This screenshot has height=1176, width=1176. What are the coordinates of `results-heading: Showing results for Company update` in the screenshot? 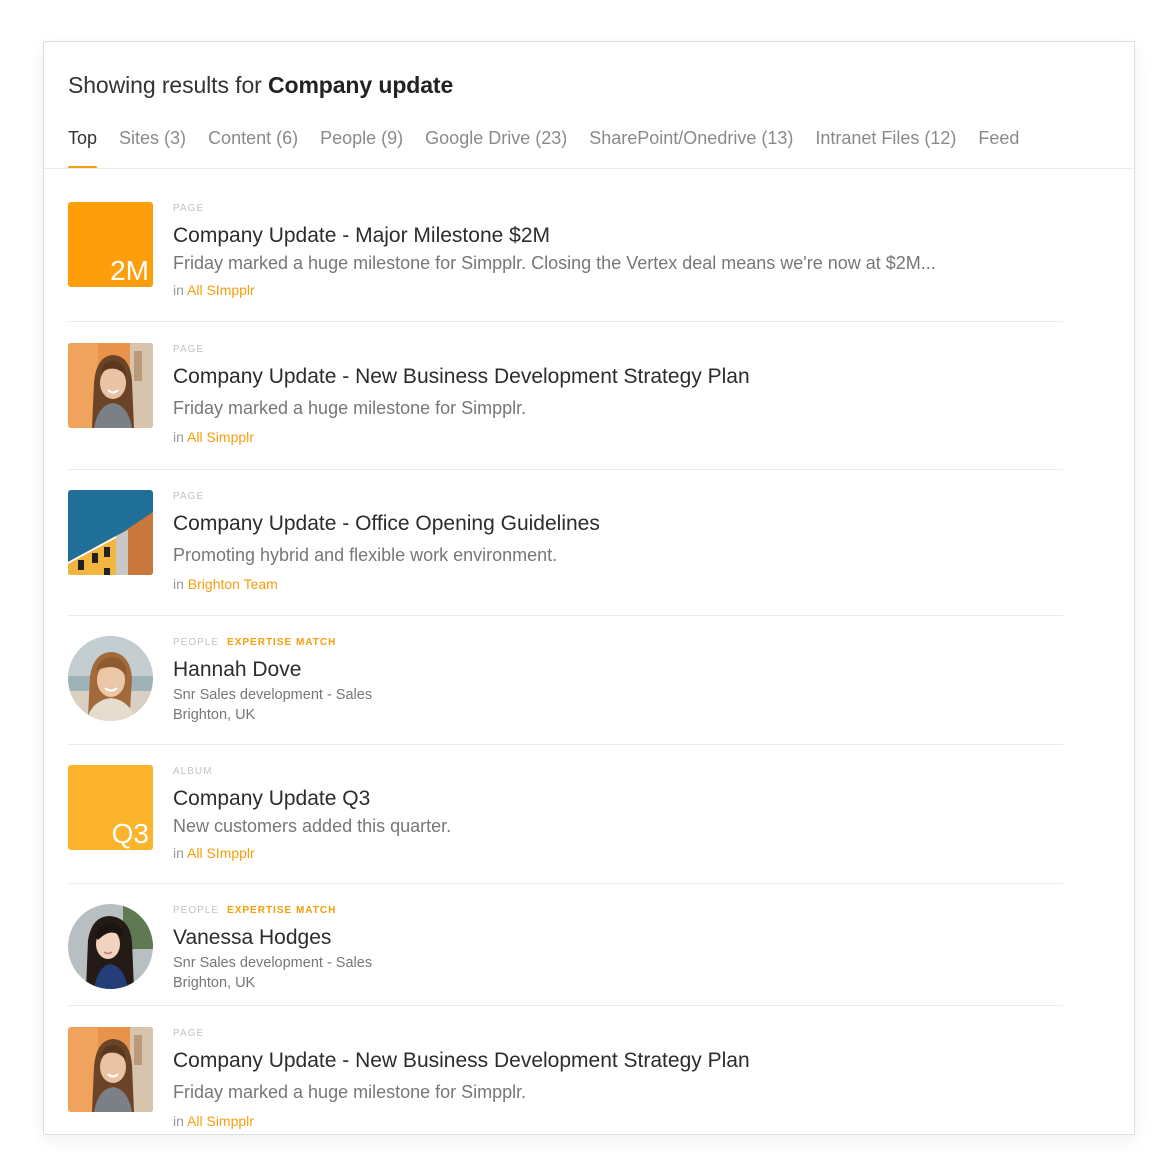 It's located at (260, 85).